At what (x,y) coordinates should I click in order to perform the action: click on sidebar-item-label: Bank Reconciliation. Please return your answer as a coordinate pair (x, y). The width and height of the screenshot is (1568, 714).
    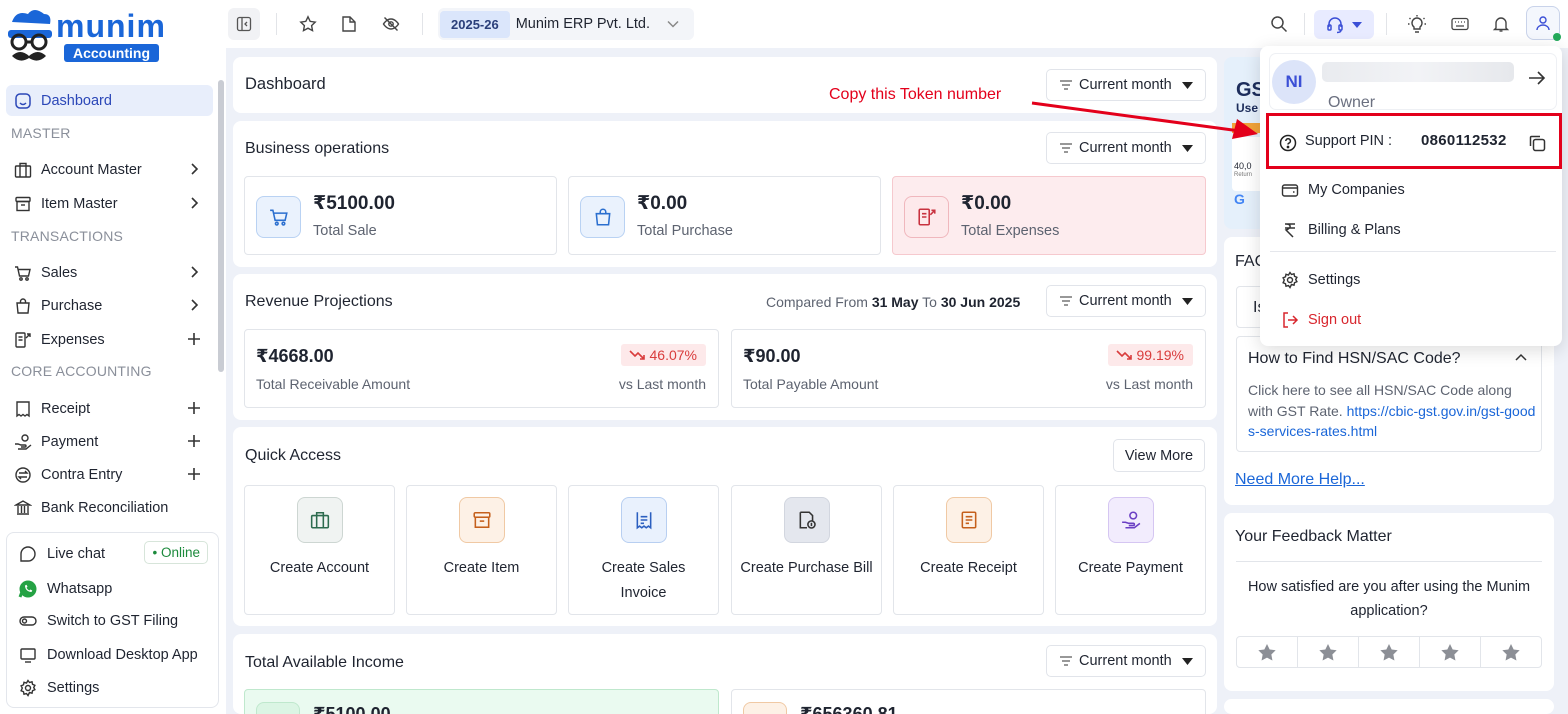
    Looking at the image, I should click on (105, 507).